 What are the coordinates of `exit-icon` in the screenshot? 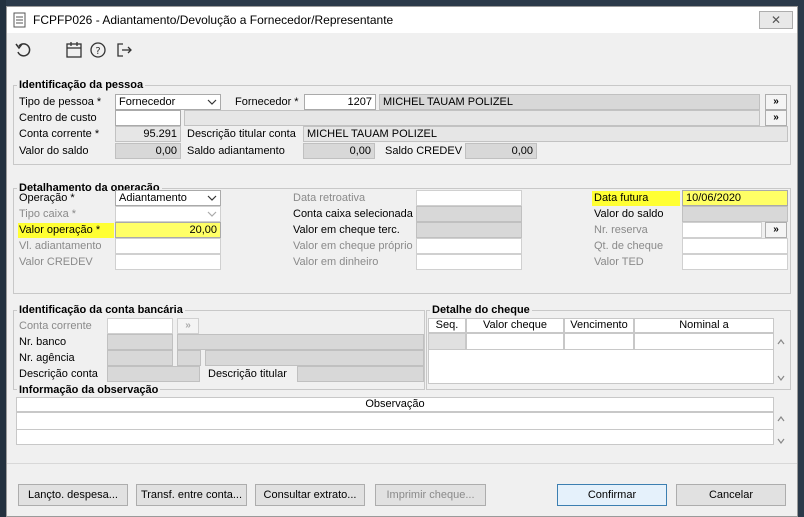 It's located at (124, 50).